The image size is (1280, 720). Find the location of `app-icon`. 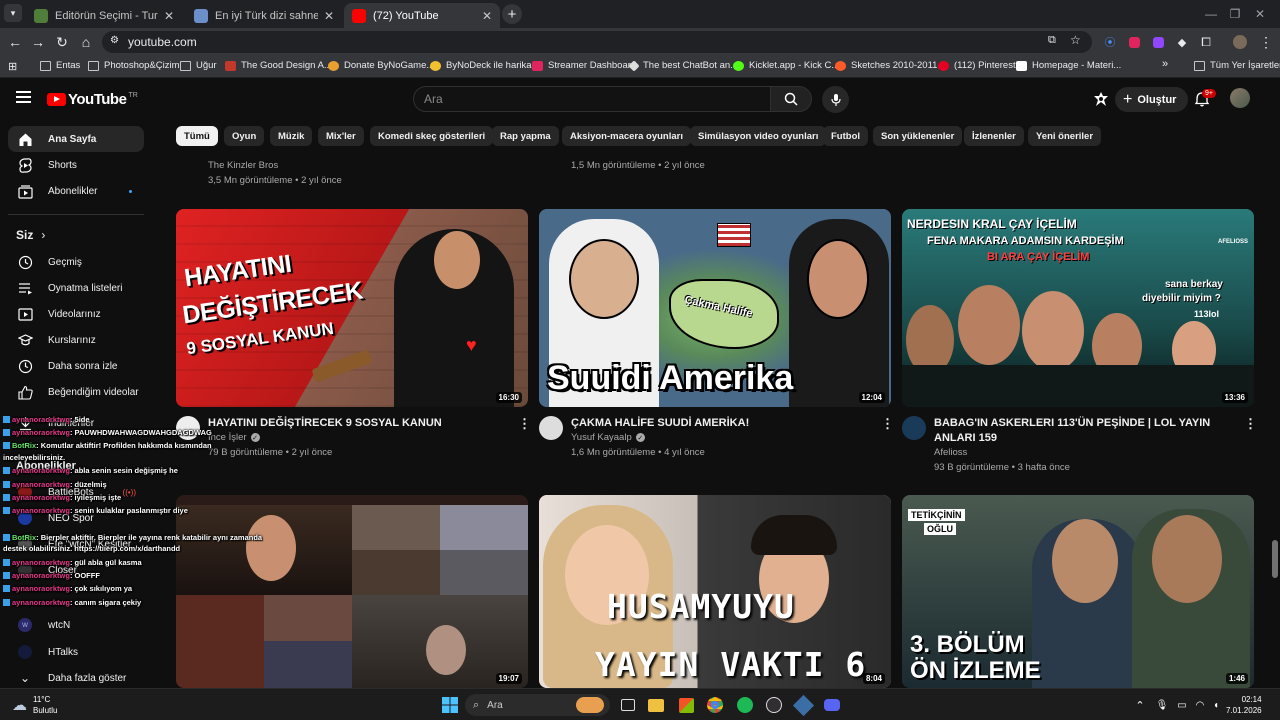

app-icon is located at coordinates (803, 705).